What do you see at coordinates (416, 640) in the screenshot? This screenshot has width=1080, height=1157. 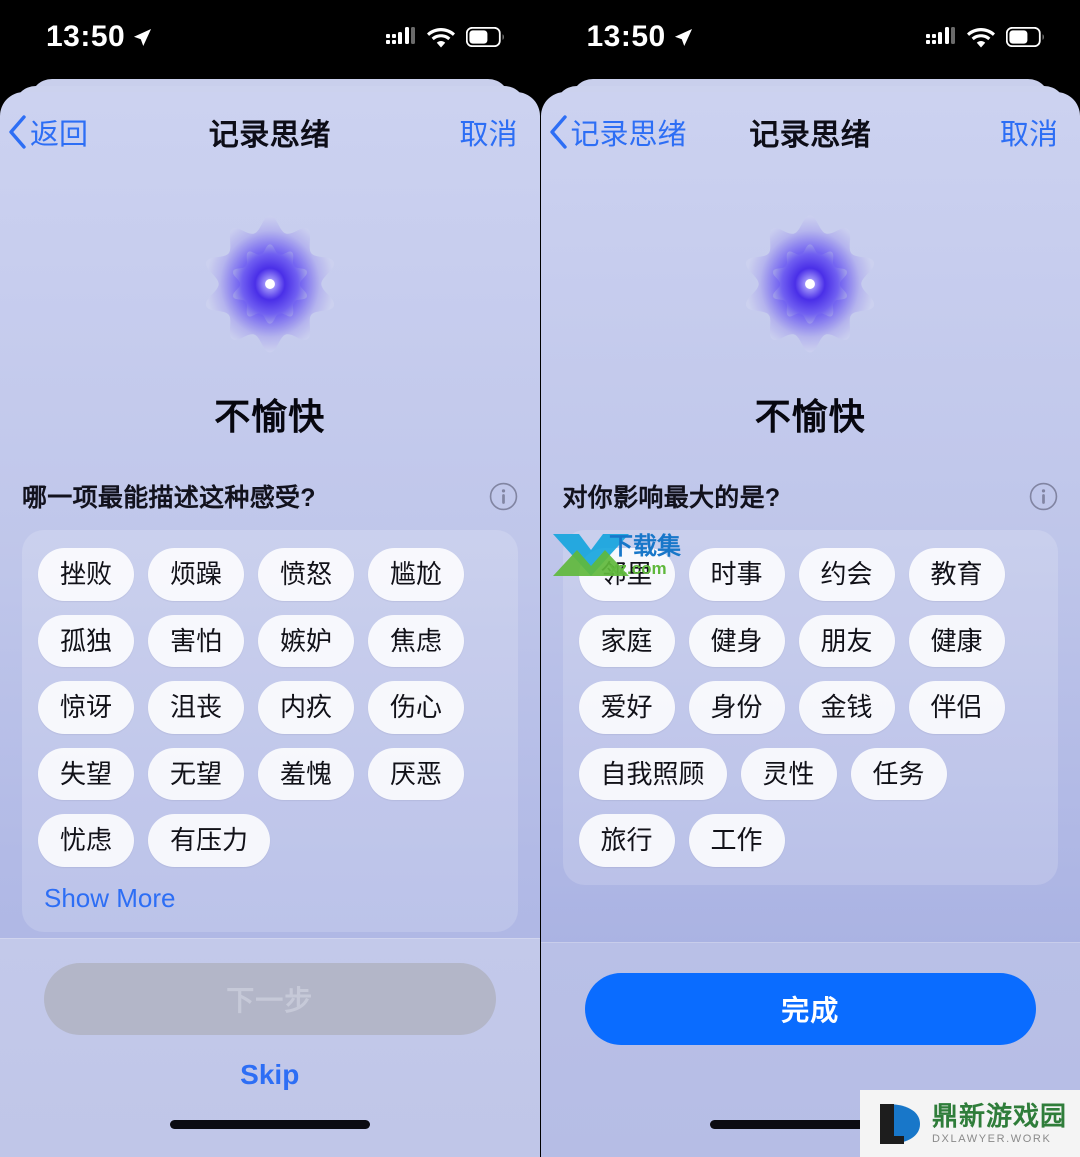 I see `tag-pill: 焦虑` at bounding box center [416, 640].